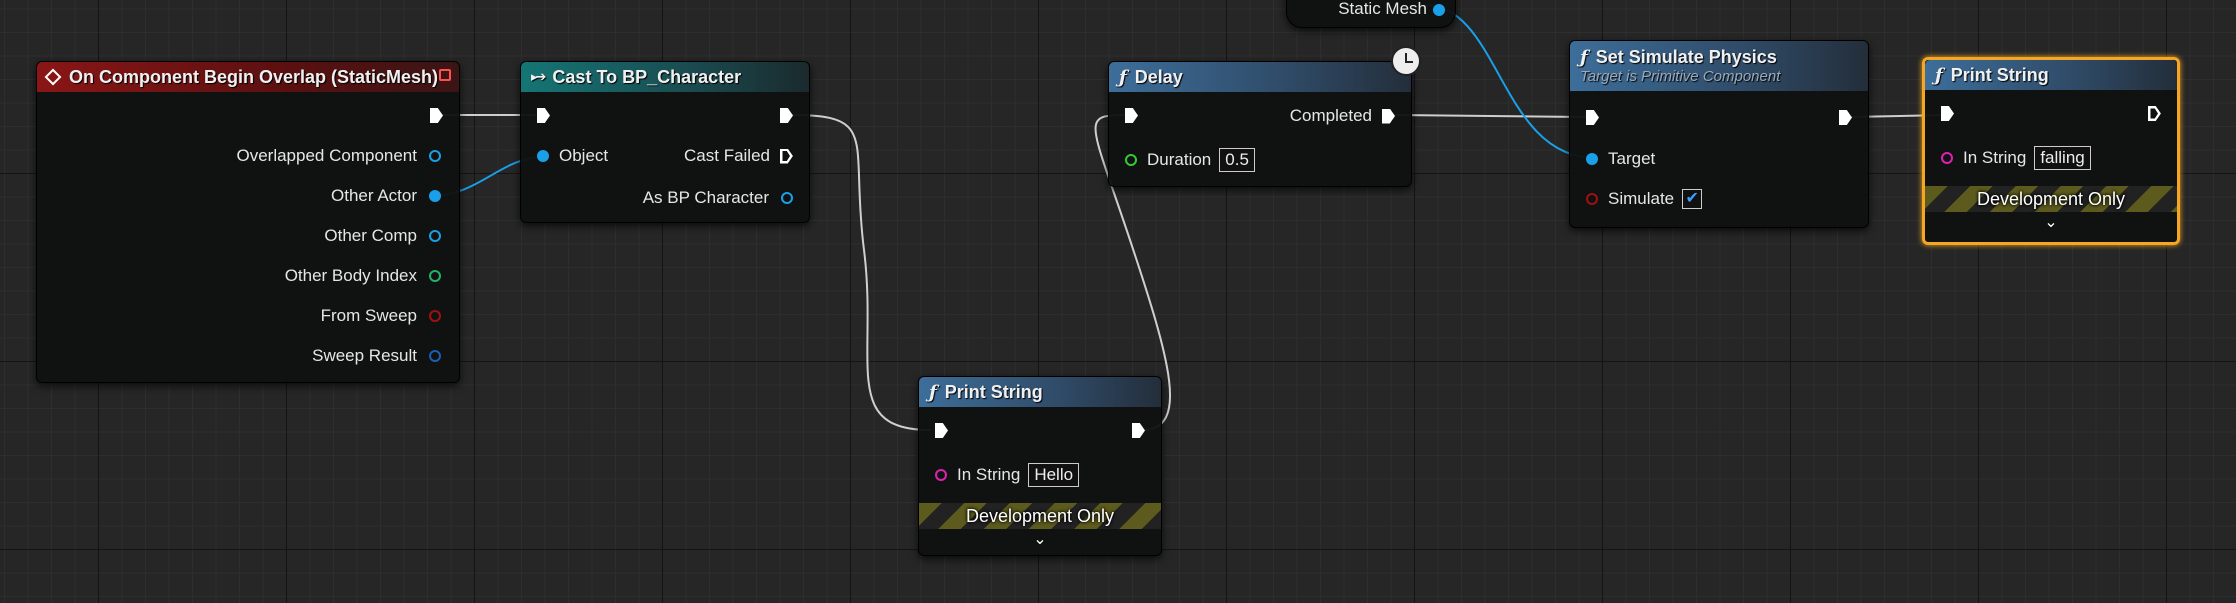 The height and width of the screenshot is (603, 2236). What do you see at coordinates (2062, 158) in the screenshot?
I see `in-string-input: falling` at bounding box center [2062, 158].